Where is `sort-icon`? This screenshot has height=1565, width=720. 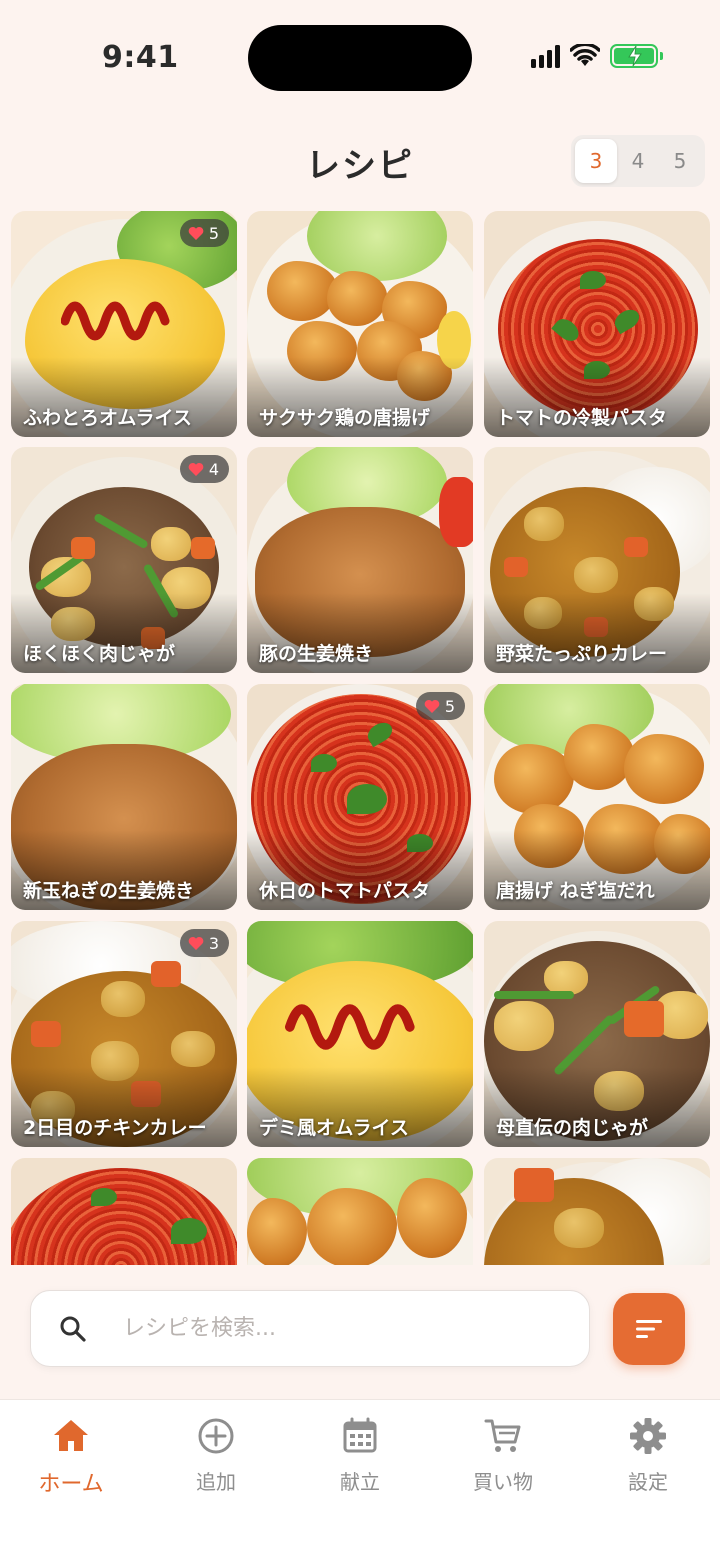
sort-icon is located at coordinates (649, 1329).